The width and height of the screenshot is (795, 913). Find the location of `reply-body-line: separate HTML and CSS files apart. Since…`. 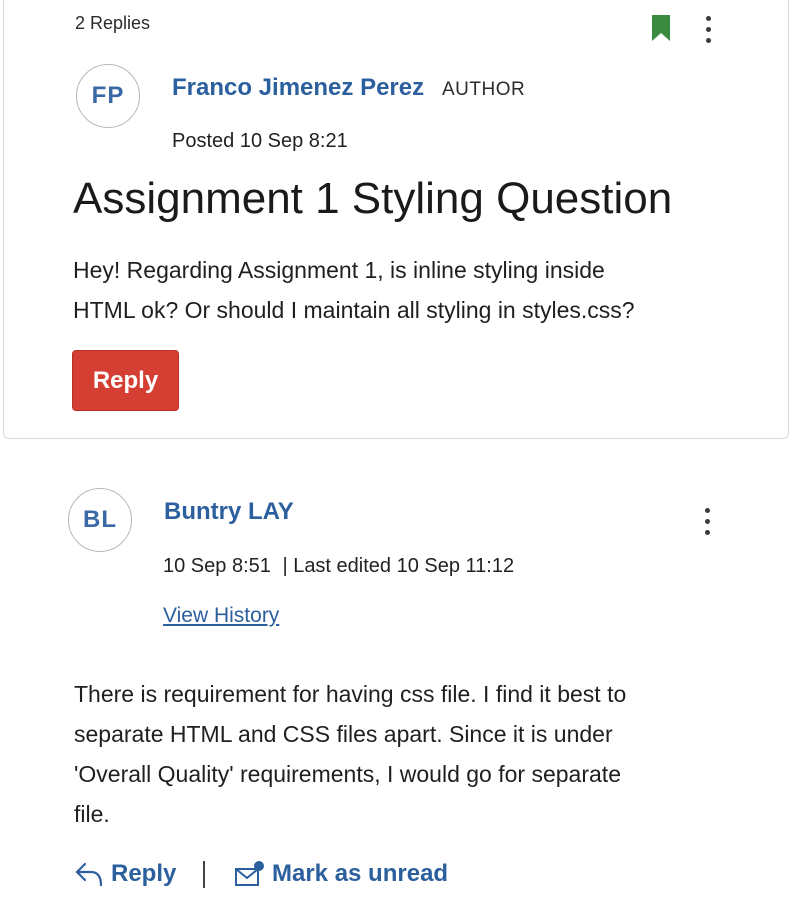

reply-body-line: separate HTML and CSS files apart. Since… is located at coordinates (343, 734).